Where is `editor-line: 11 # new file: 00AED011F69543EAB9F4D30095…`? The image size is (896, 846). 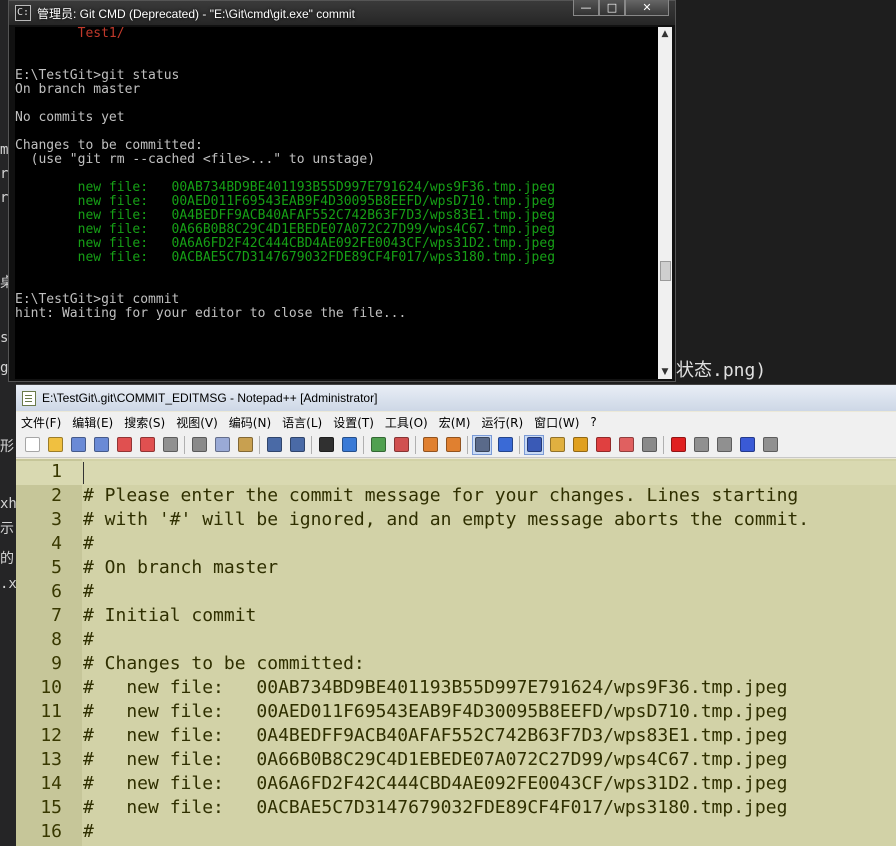 editor-line: 11 # new file: 00AED011F69543EAB9F4D30095… is located at coordinates (456, 713).